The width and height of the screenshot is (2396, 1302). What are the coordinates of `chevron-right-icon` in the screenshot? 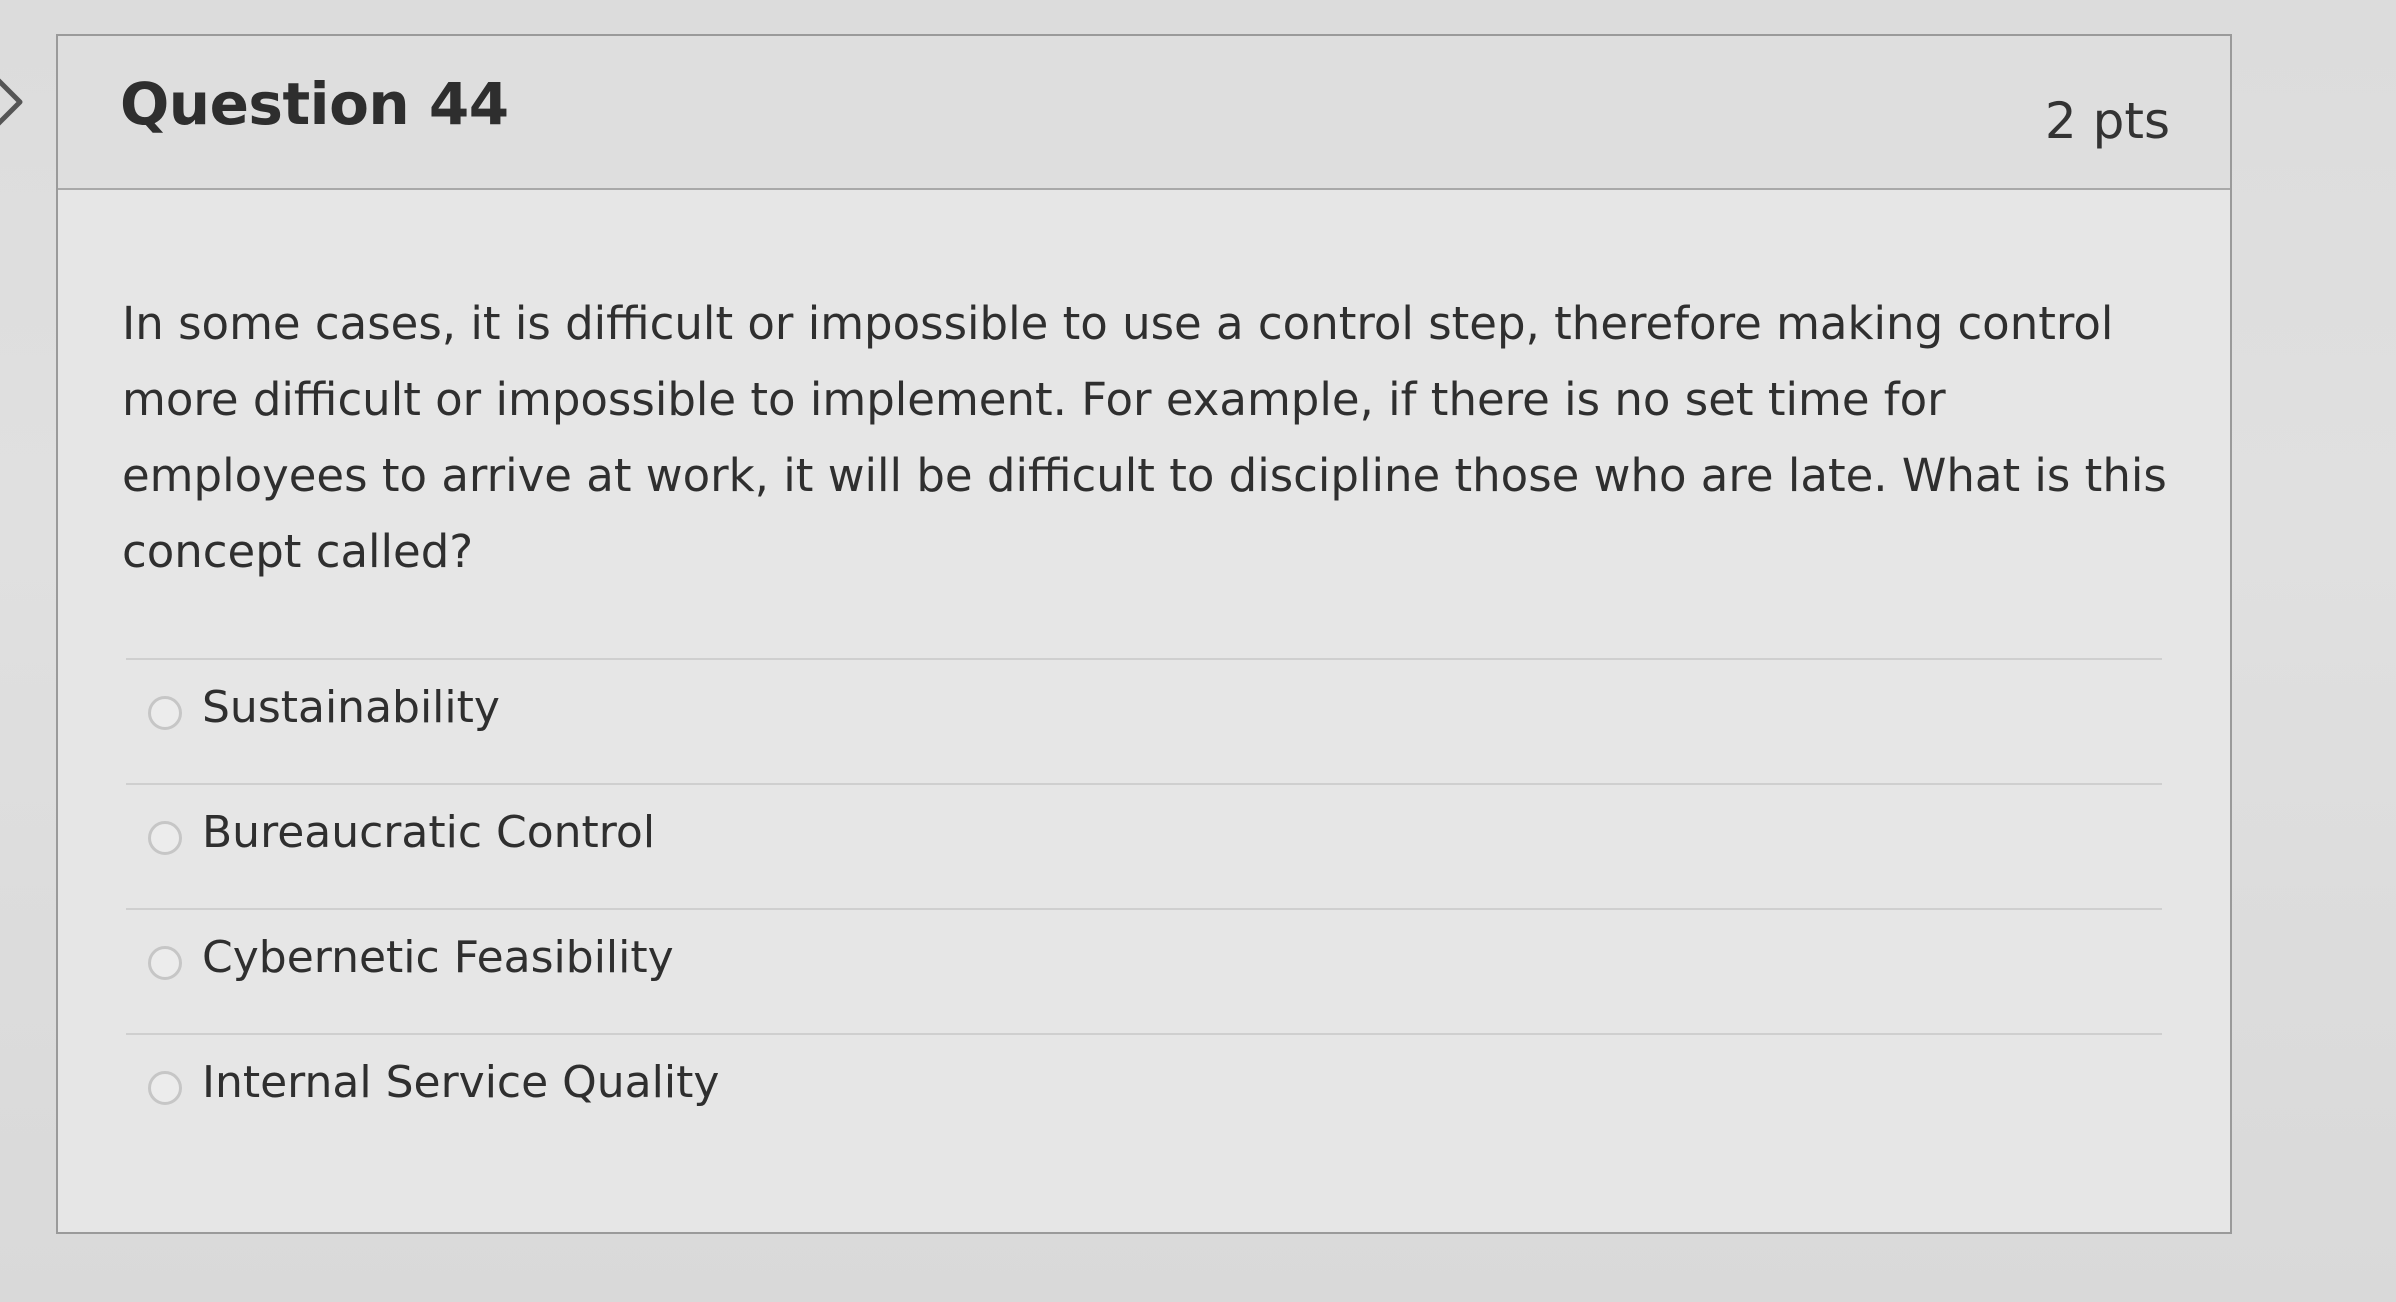 It's located at (15, 102).